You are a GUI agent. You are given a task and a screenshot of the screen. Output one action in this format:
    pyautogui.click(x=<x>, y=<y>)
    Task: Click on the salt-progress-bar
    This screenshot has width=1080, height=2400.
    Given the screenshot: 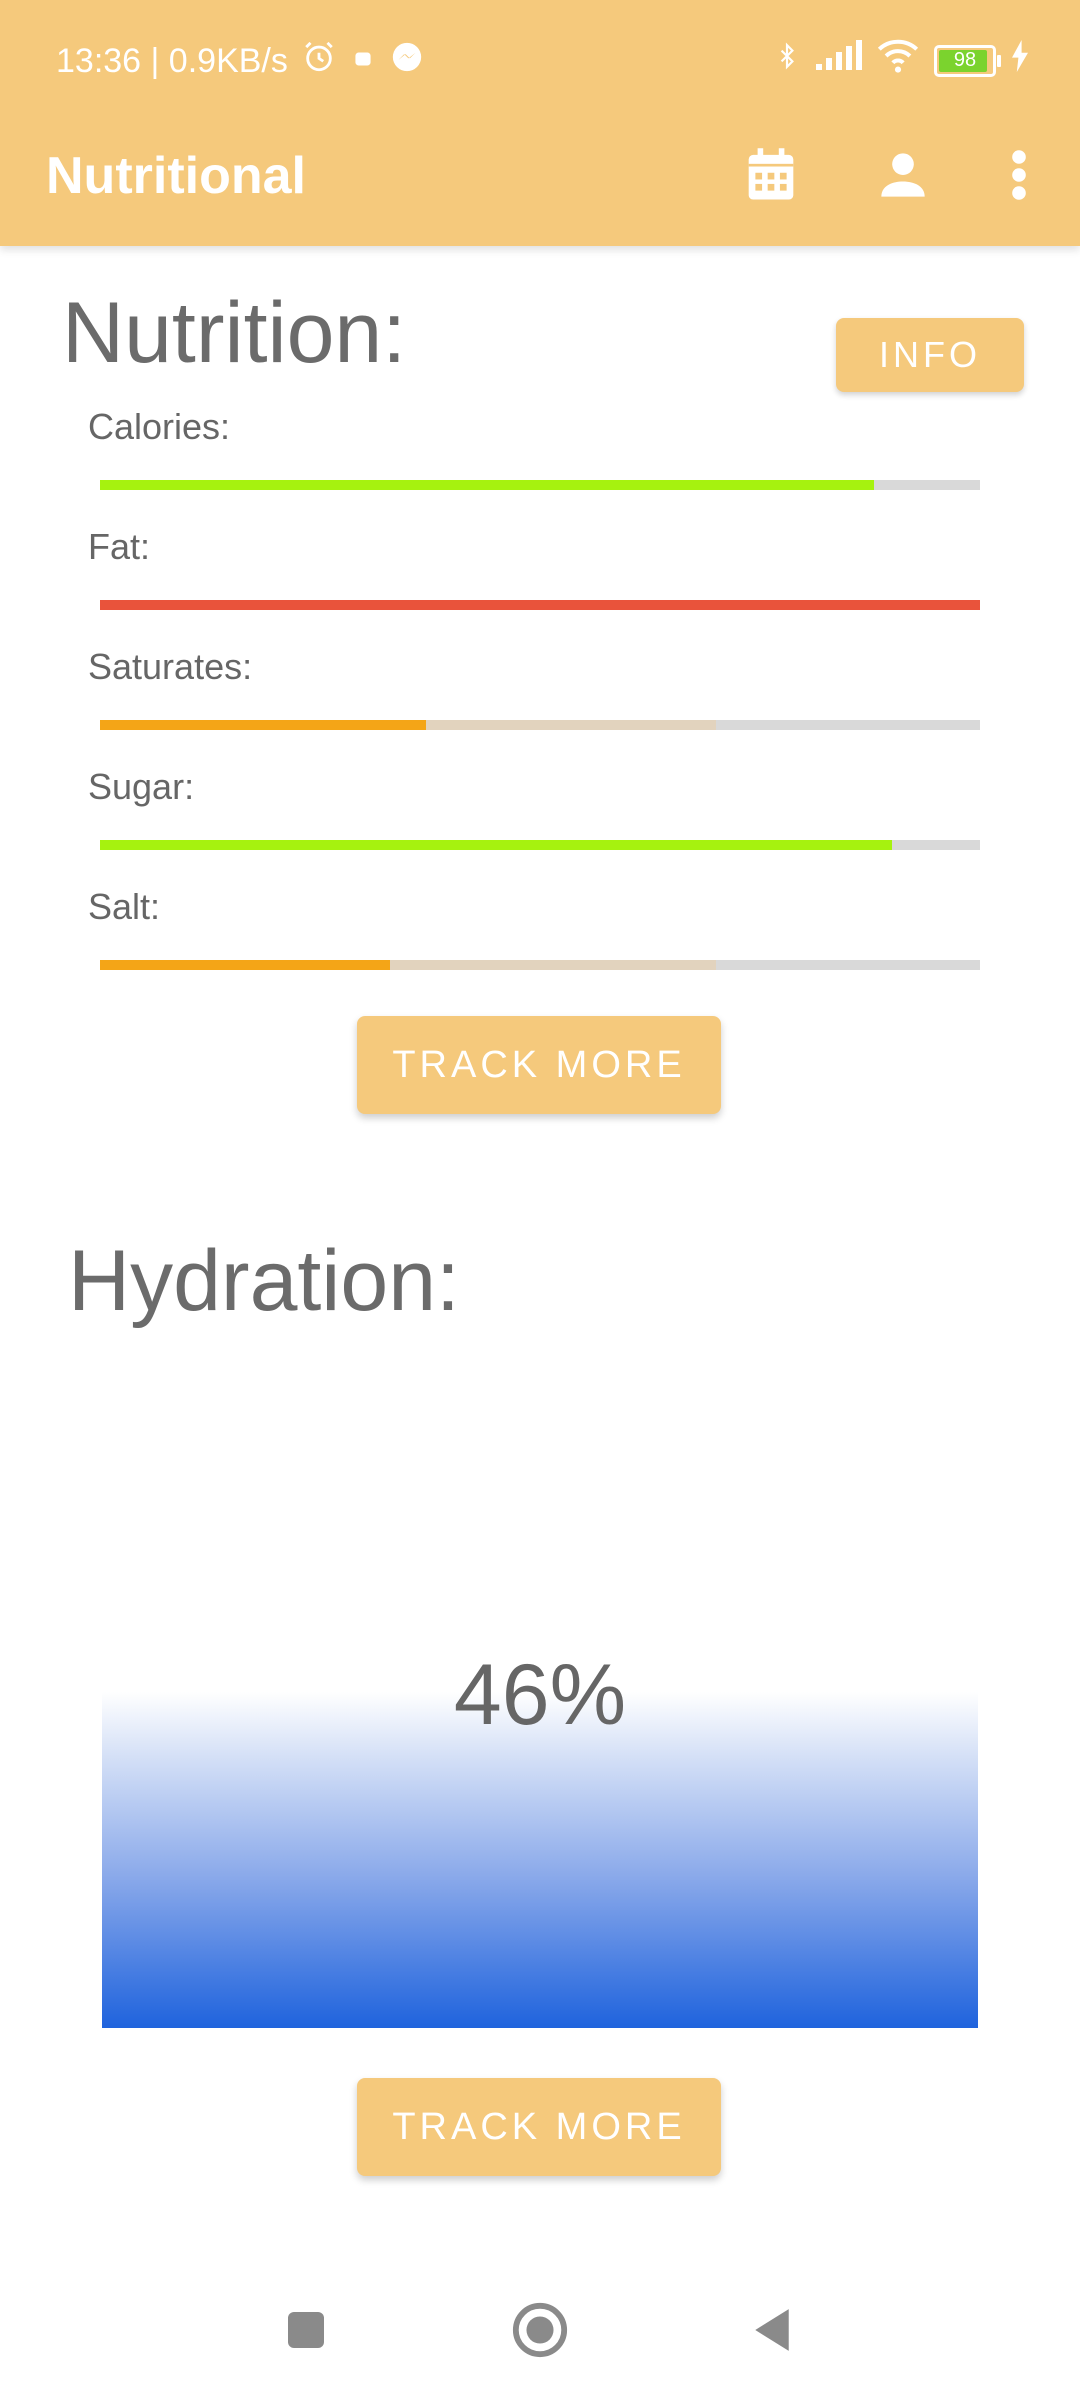 What is the action you would take?
    pyautogui.click(x=540, y=965)
    